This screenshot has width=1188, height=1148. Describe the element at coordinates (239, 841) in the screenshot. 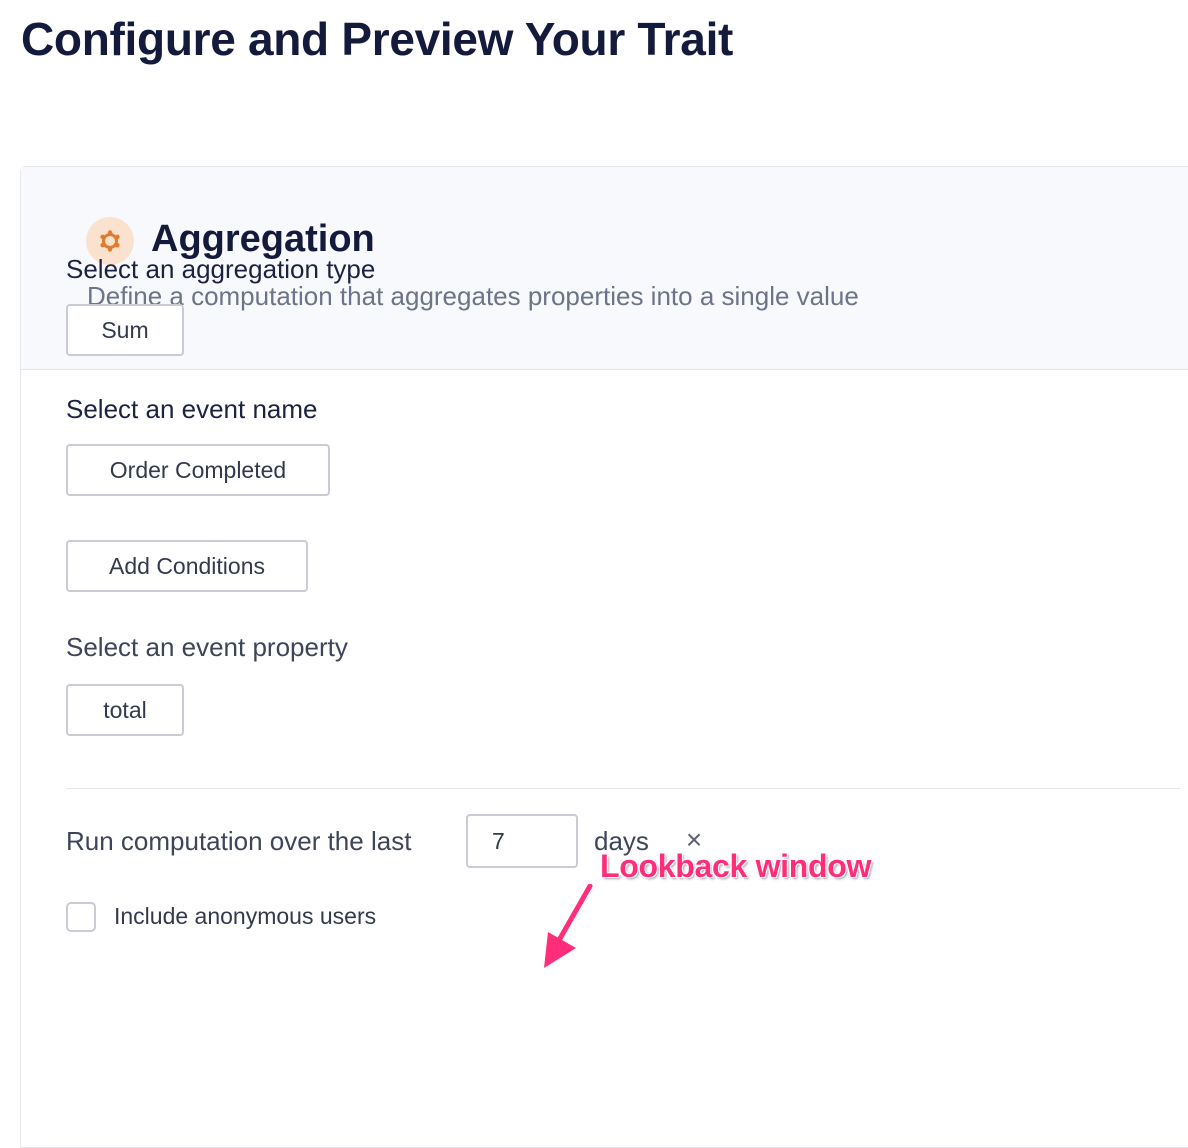

I see `lookback-prefix-text: Run computation over the last` at that location.